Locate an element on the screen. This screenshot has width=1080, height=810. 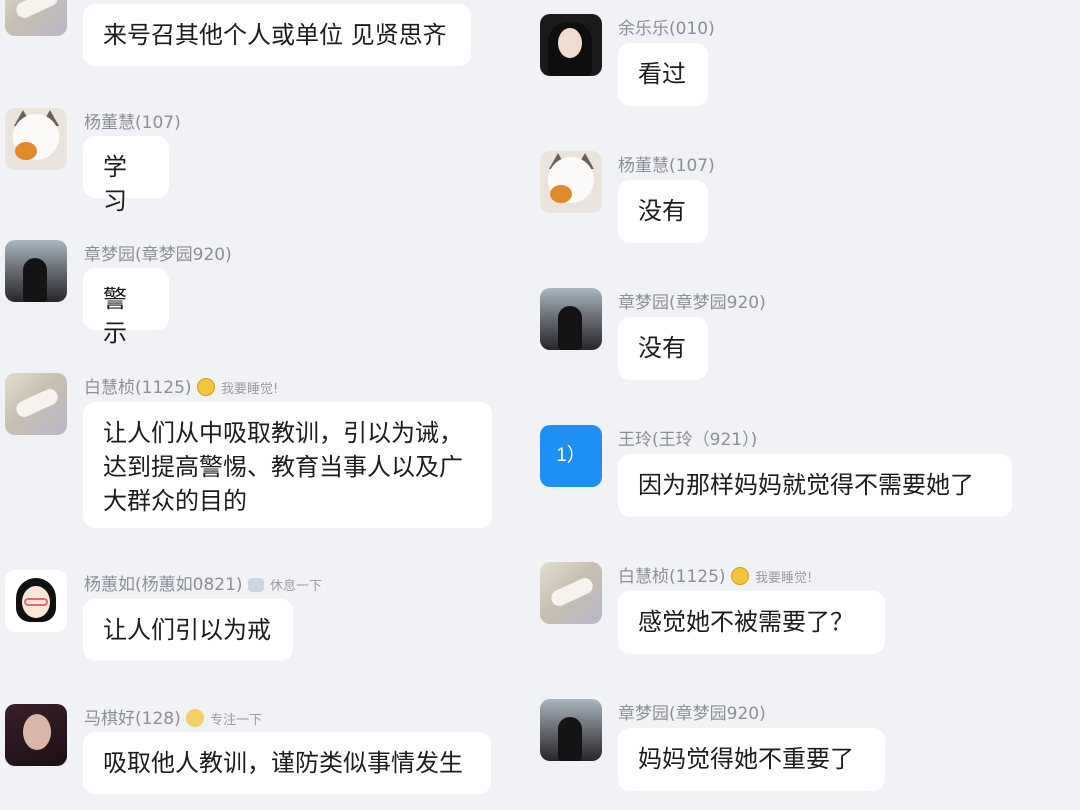
message-bubble: 吸取他人教训，谨防类似事情发生 is located at coordinates (287, 763).